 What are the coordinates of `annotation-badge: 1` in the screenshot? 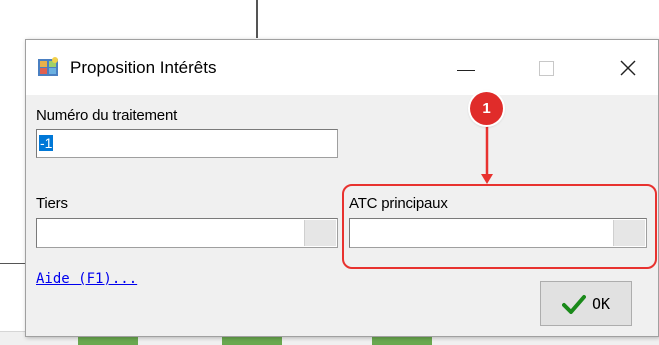 It's located at (486, 108).